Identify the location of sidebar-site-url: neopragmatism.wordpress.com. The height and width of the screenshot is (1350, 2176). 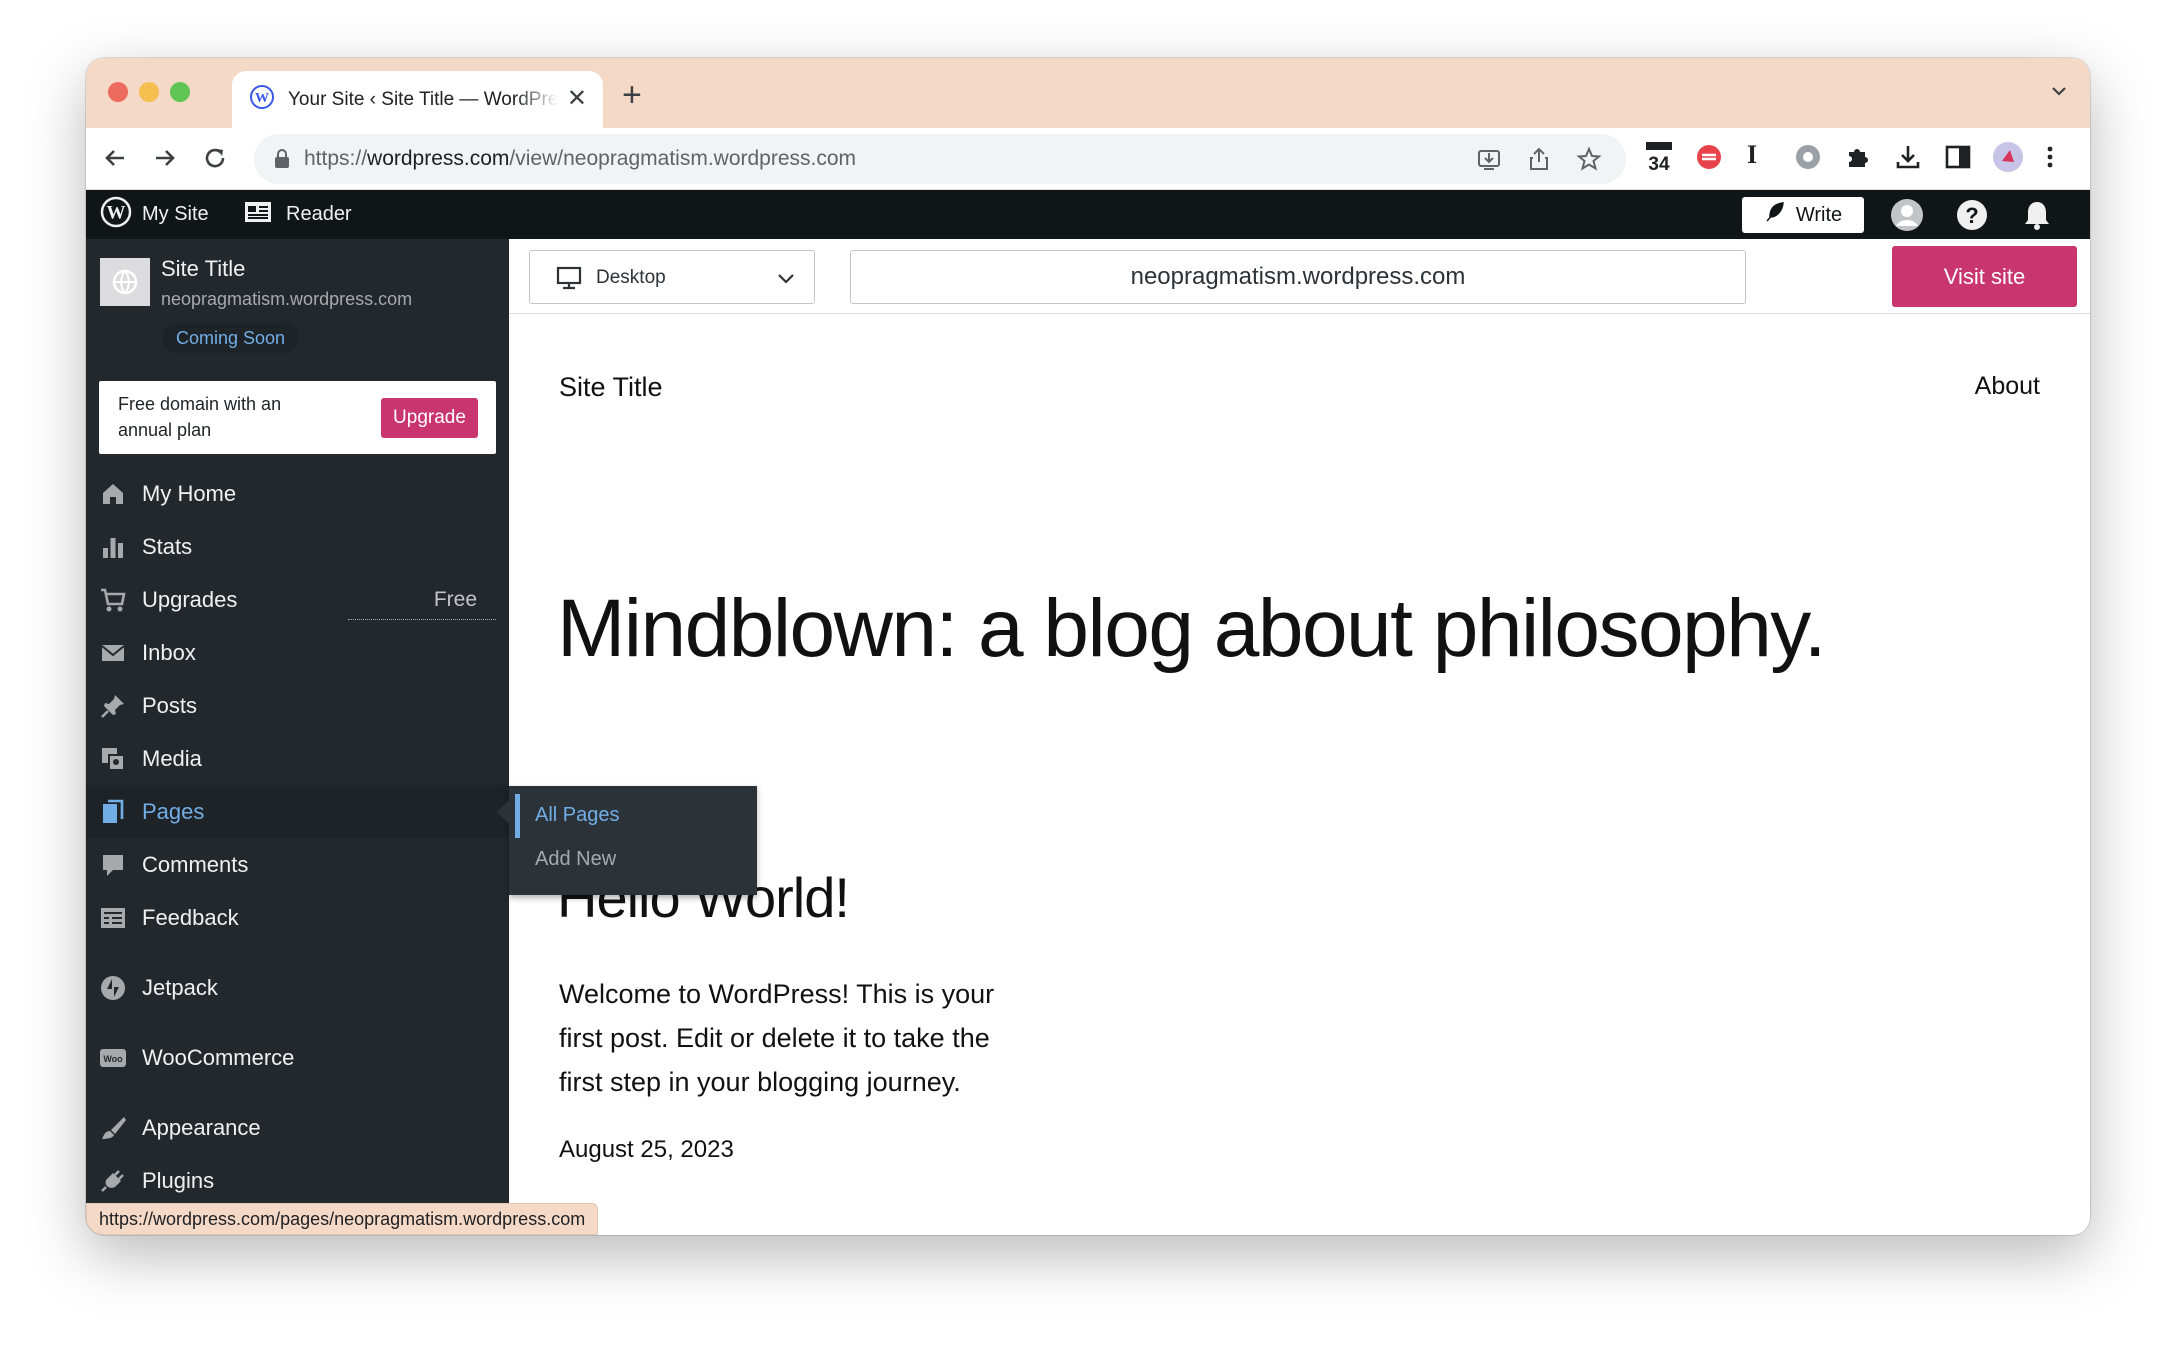
(286, 299).